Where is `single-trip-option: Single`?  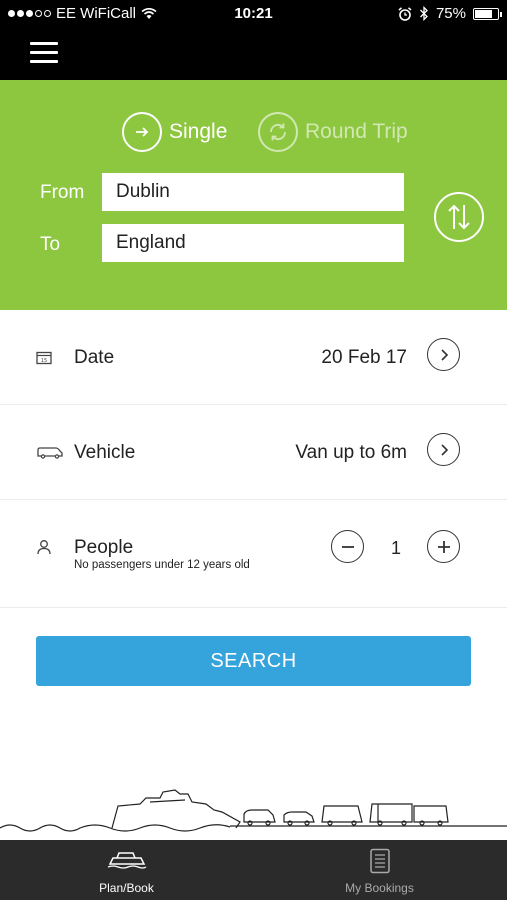
single-trip-option: Single is located at coordinates (174, 132).